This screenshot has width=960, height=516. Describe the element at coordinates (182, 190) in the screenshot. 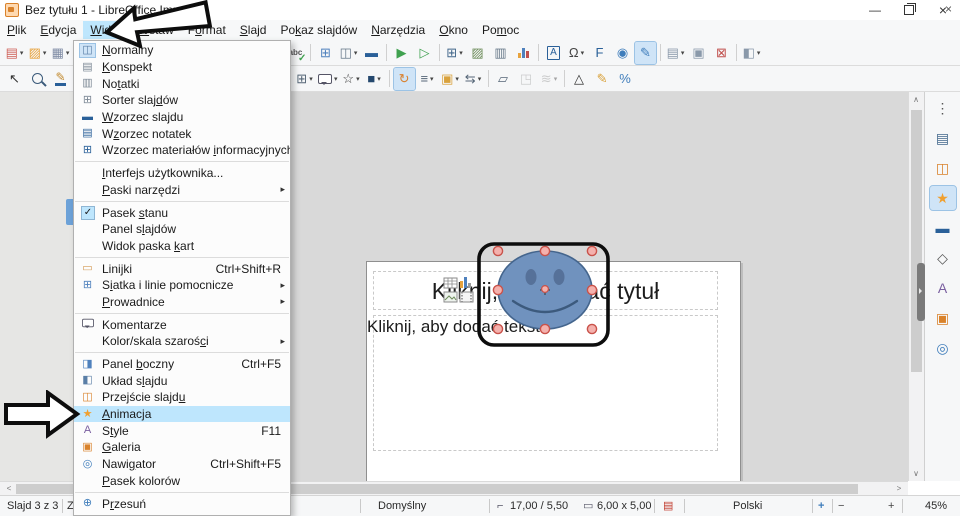

I see `menu-item-paski-narzędzi: Paski narzędzi ▸` at that location.